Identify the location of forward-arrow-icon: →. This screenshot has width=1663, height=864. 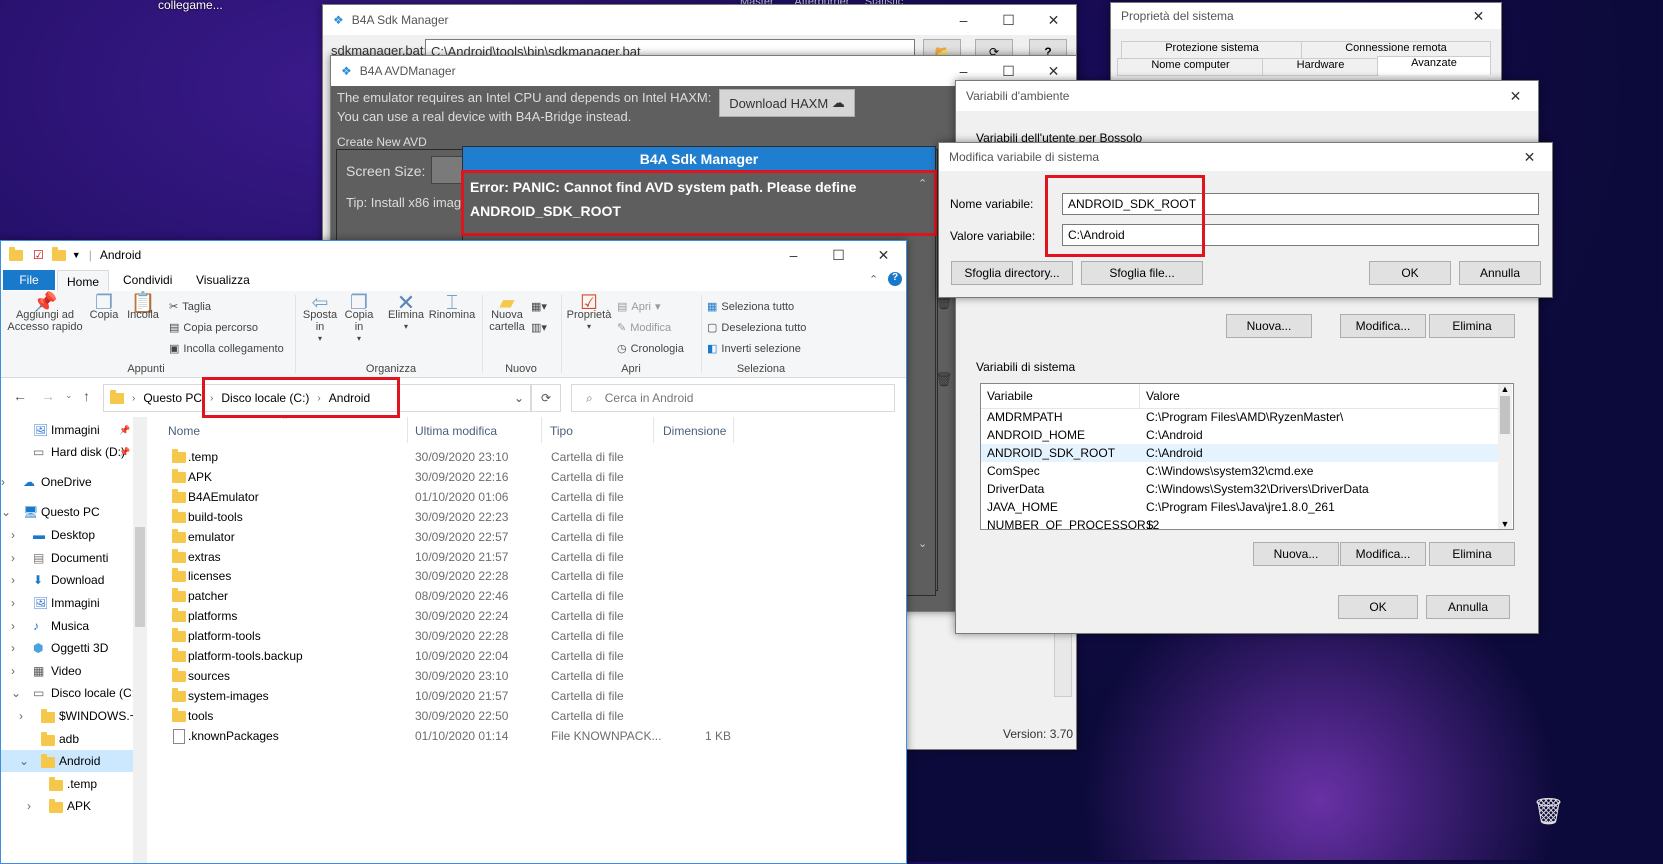
(48, 396).